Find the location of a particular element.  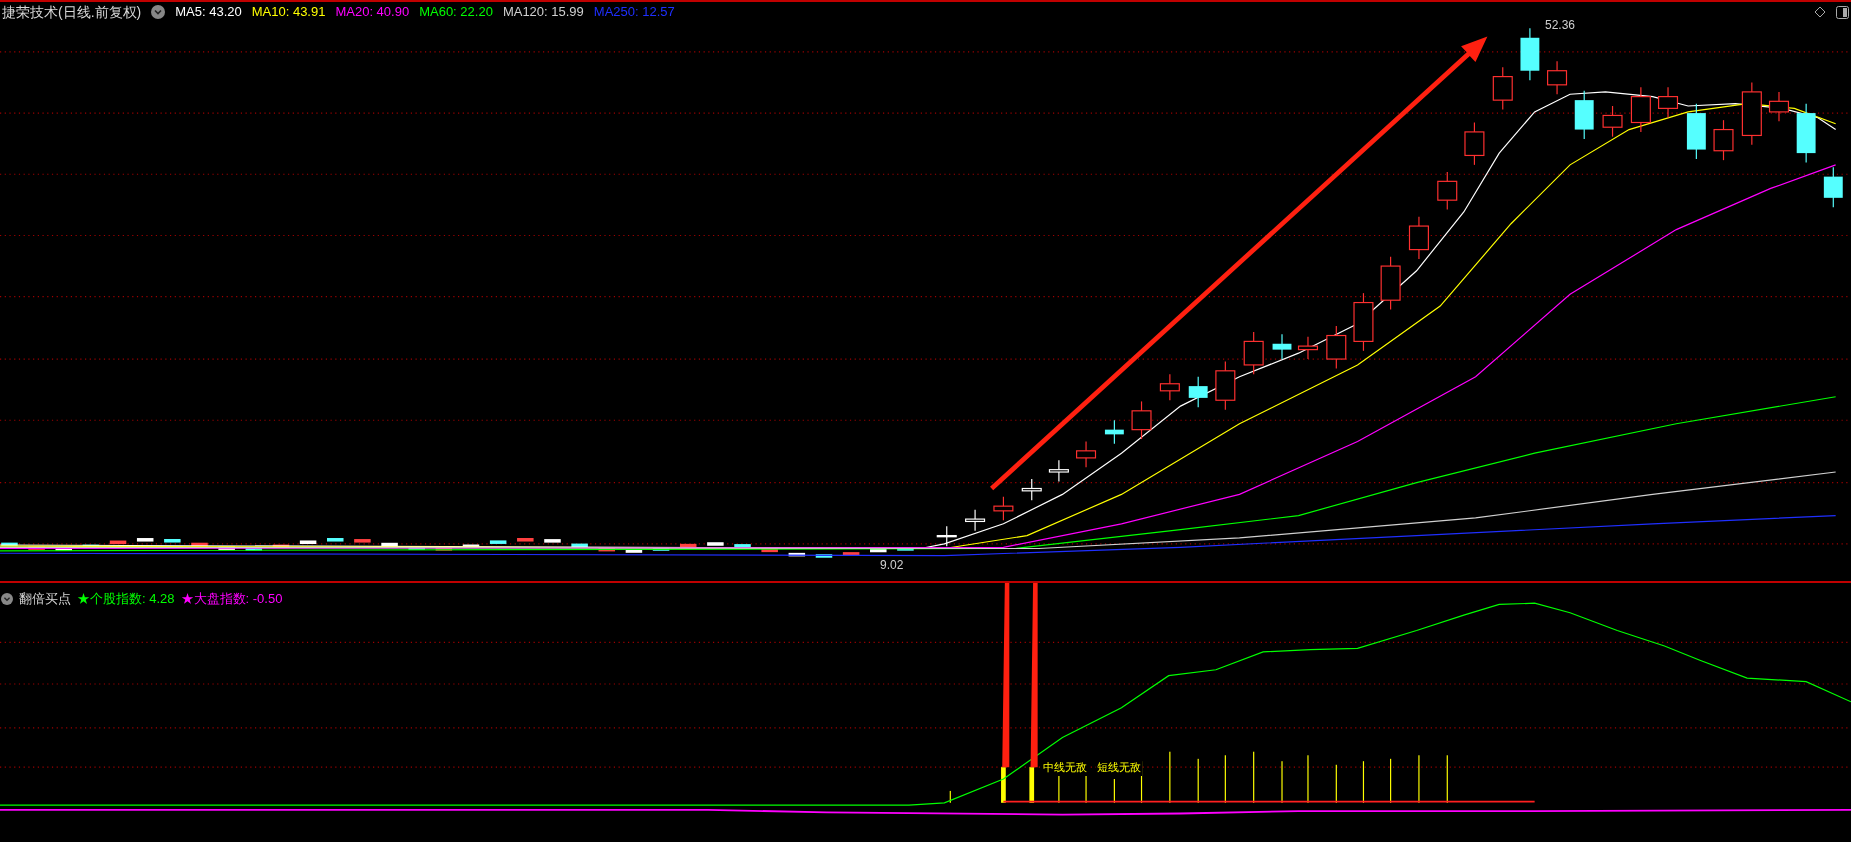

indicator-title: 翻倍买点 is located at coordinates (45, 599).